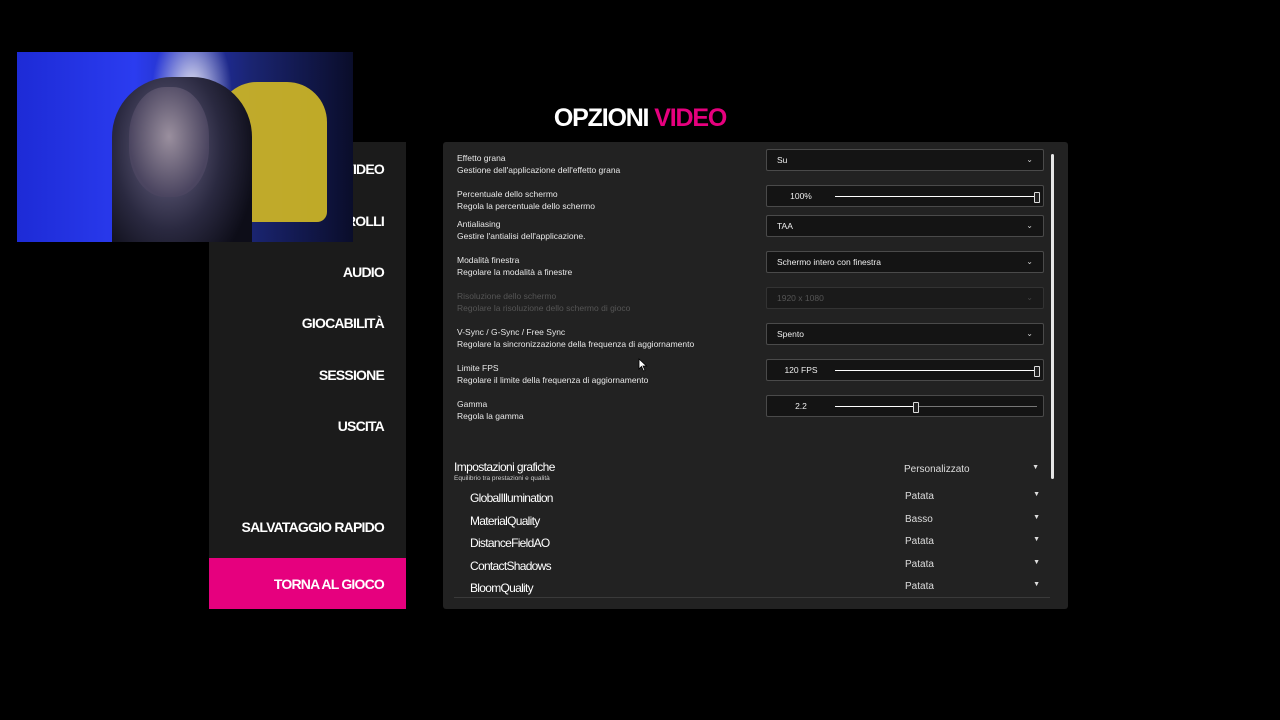 This screenshot has width=1280, height=720. I want to click on webcam-head, so click(169, 142).